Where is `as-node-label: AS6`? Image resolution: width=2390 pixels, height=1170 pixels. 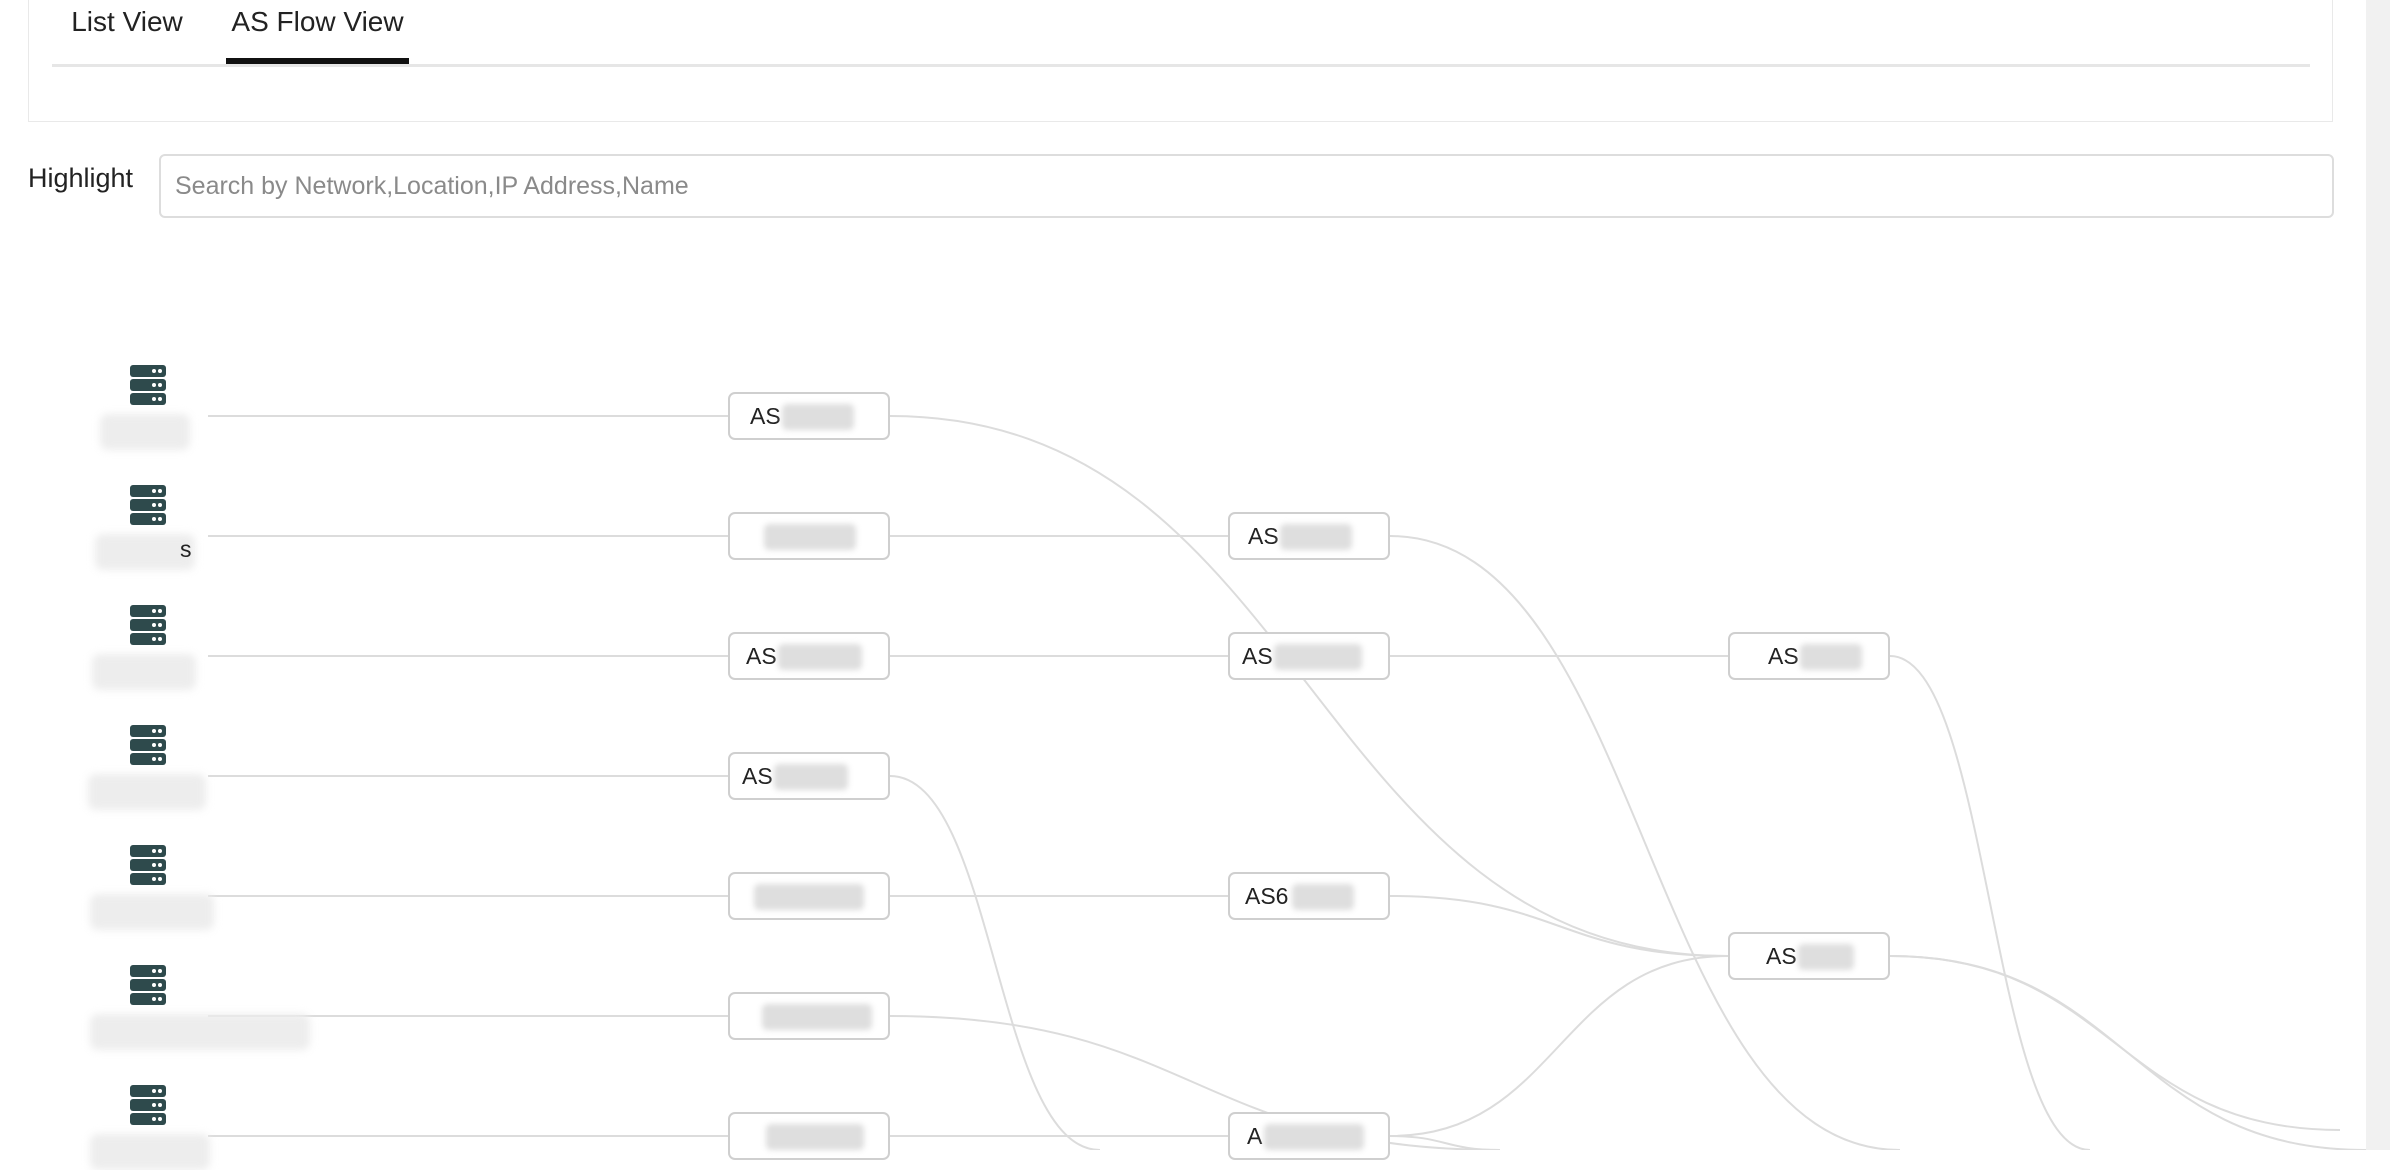
as-node-label: AS6 is located at coordinates (1267, 896).